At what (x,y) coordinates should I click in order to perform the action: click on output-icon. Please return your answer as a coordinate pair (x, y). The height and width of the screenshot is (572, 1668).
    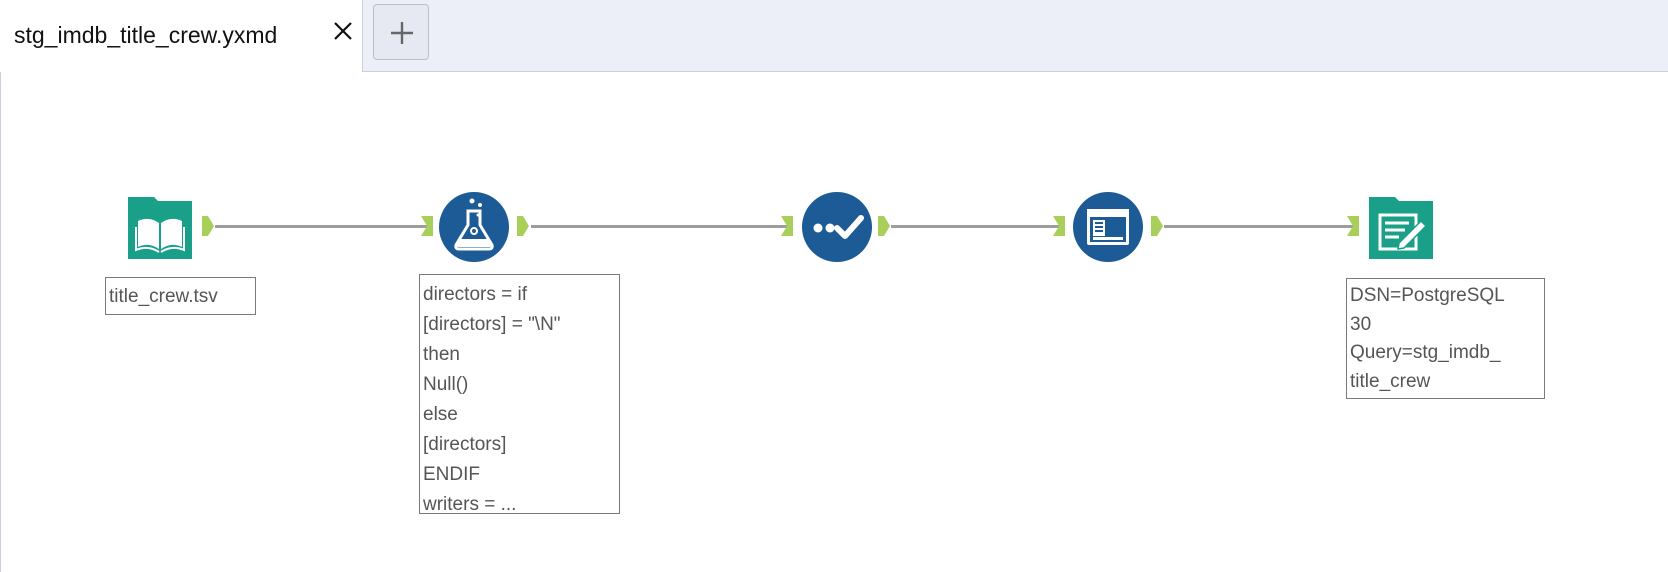
    Looking at the image, I should click on (1401, 228).